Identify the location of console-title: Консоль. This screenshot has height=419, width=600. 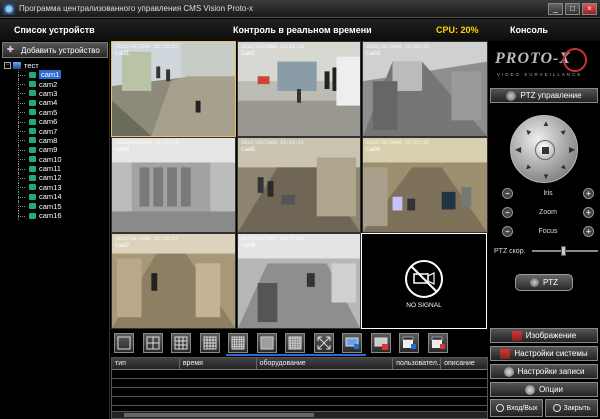
(529, 30).